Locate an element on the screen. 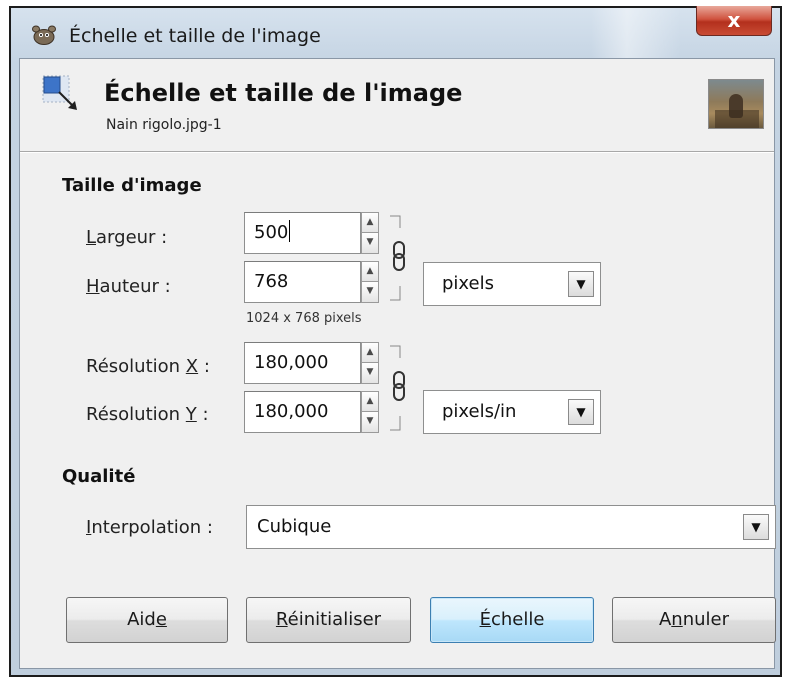 This screenshot has height=682, width=794. size-unit-value: pixels is located at coordinates (468, 283).